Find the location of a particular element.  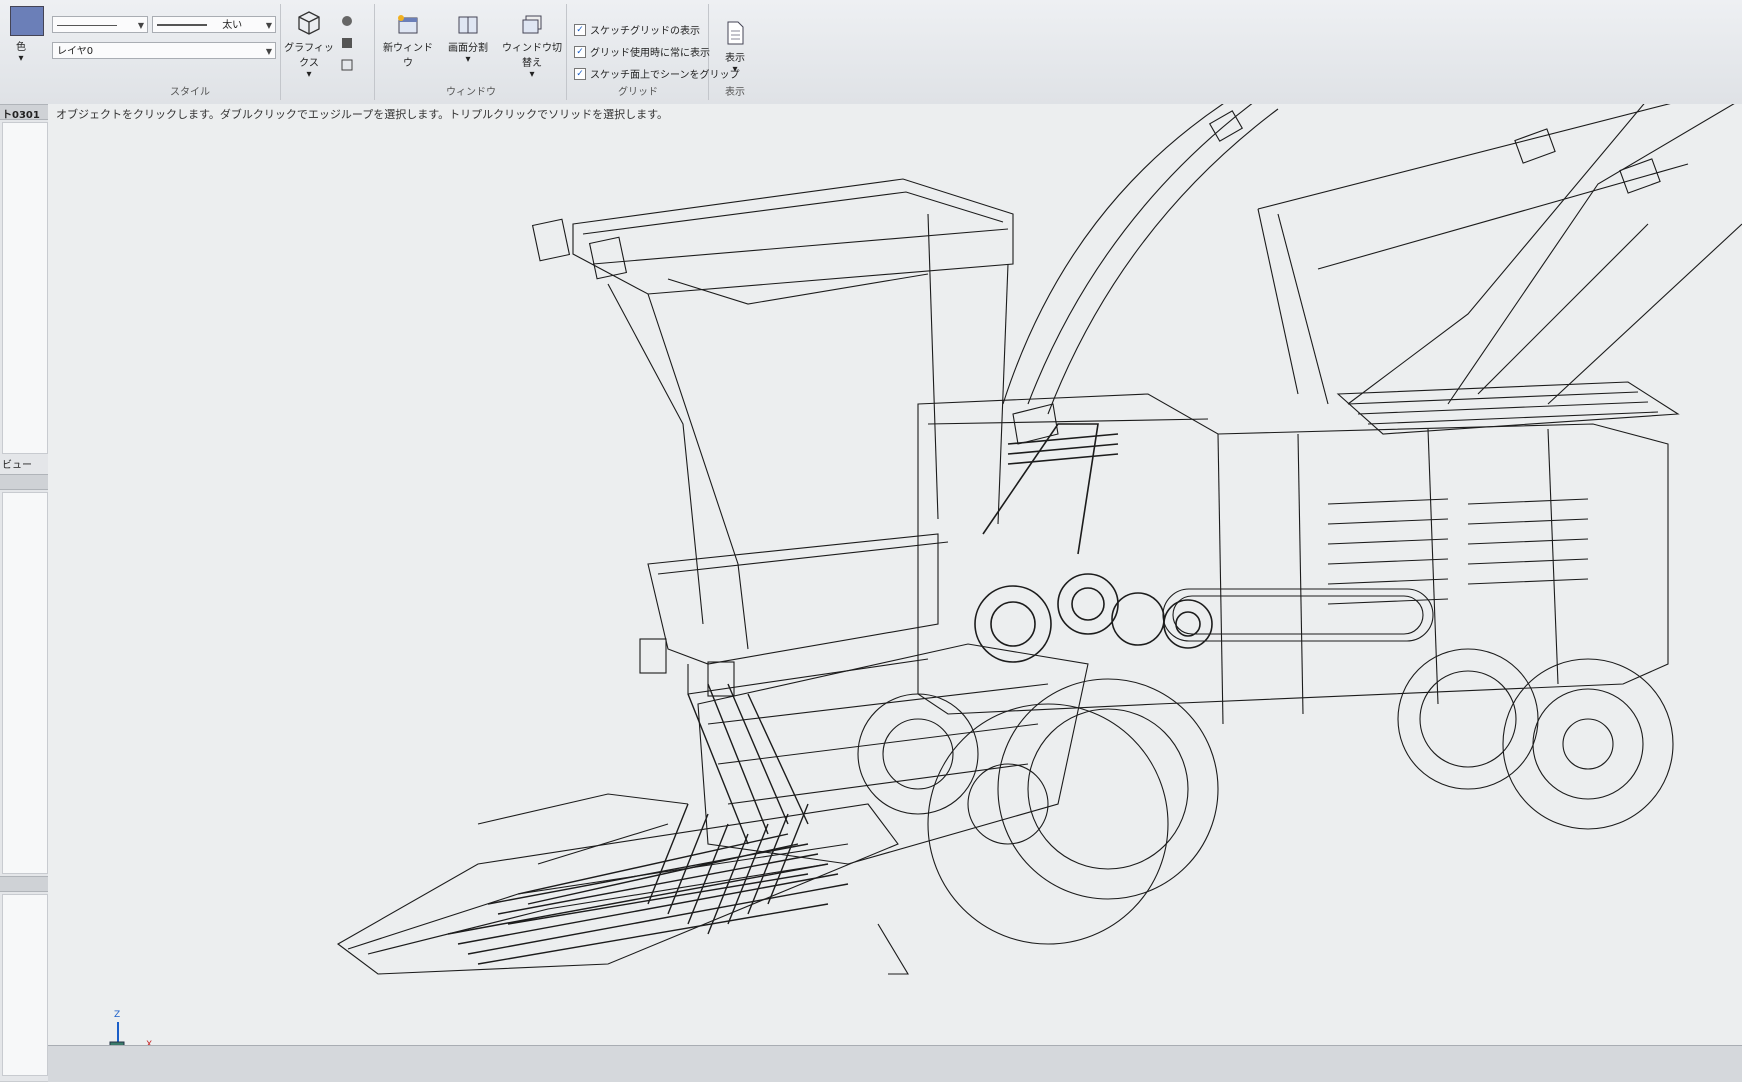

switch-window-icon is located at coordinates (532, 24).